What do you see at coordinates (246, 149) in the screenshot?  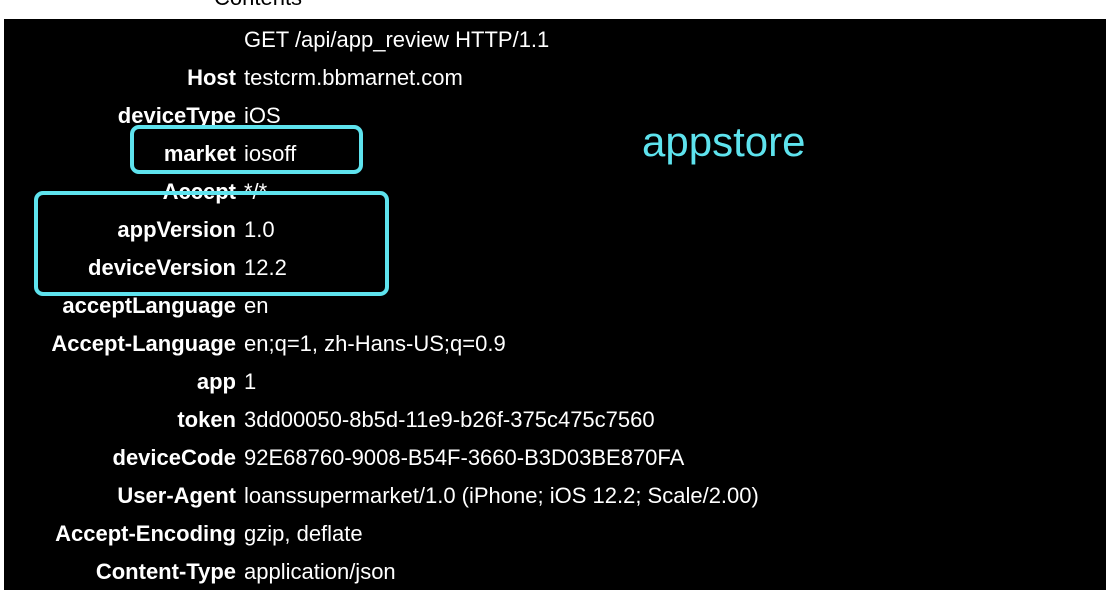 I see `market-highlight-box` at bounding box center [246, 149].